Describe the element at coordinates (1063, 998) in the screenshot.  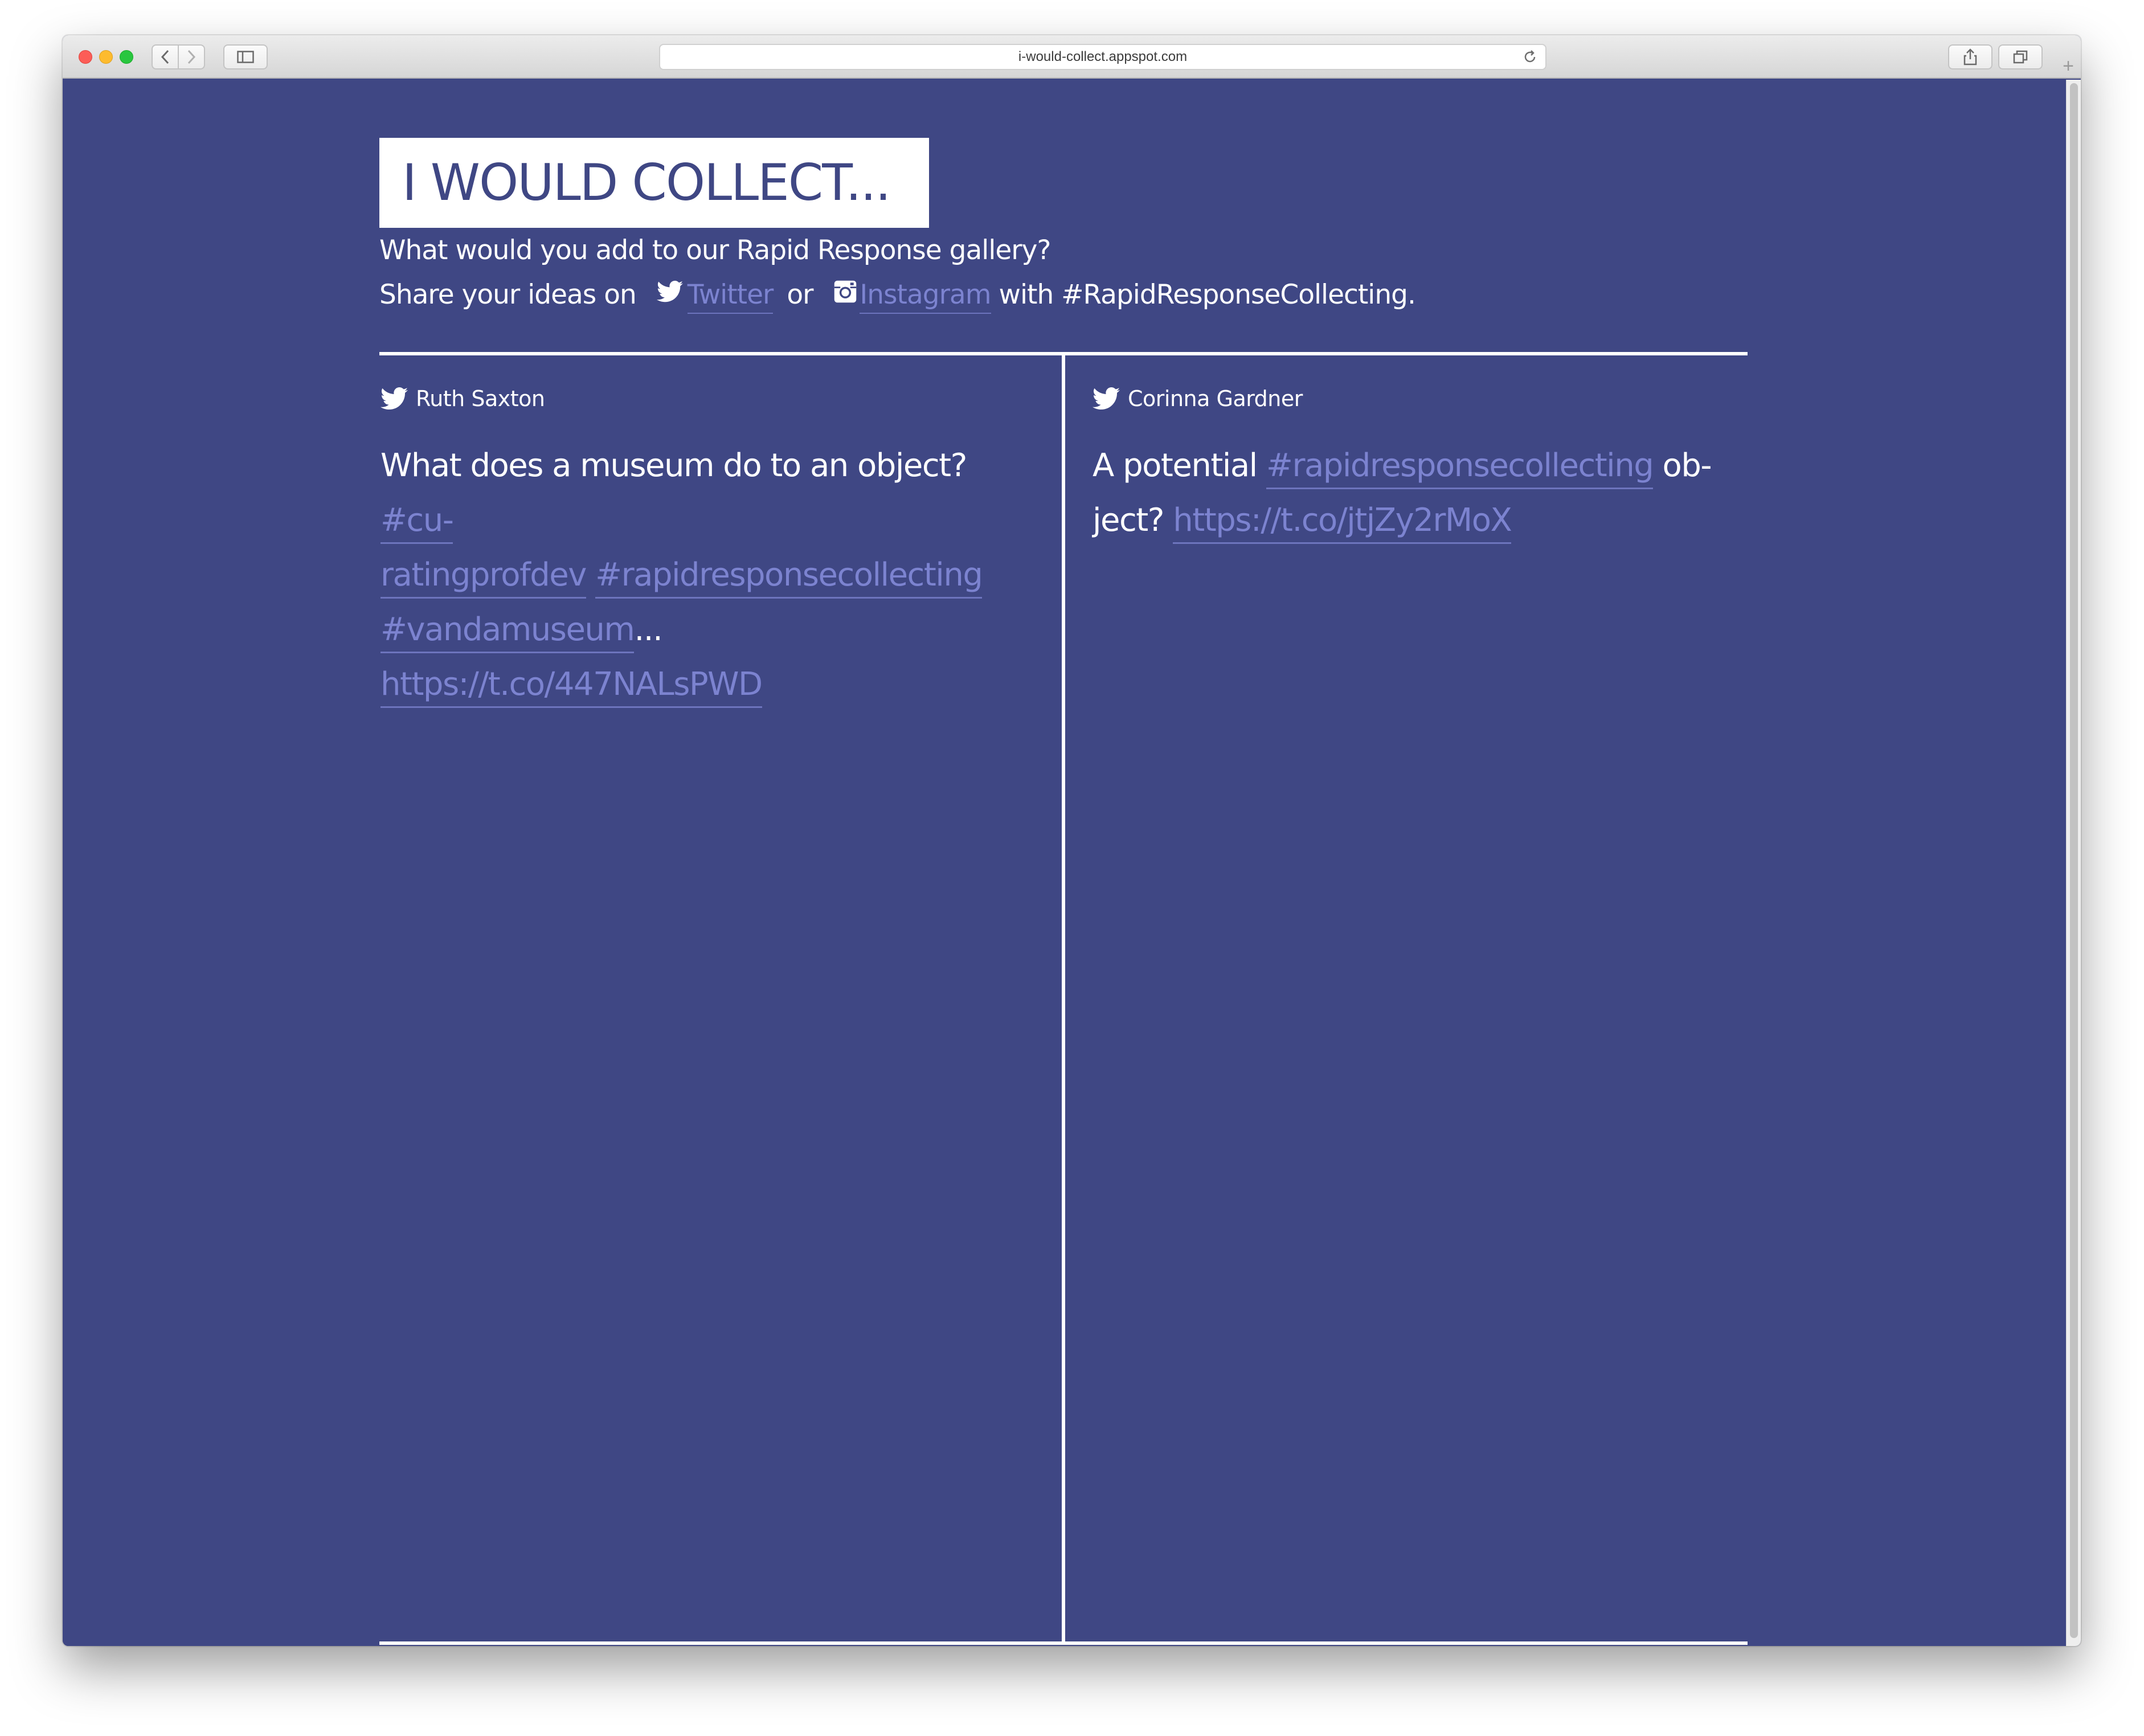
I see `column-divider` at that location.